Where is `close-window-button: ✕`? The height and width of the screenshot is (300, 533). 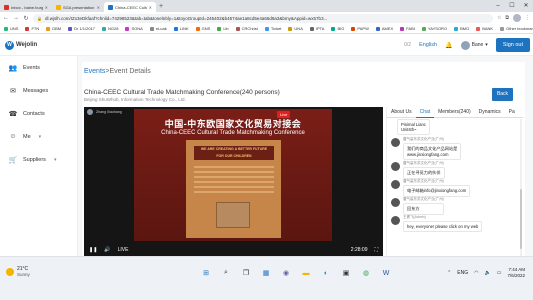 close-window-button: ✕ is located at coordinates (526, 6).